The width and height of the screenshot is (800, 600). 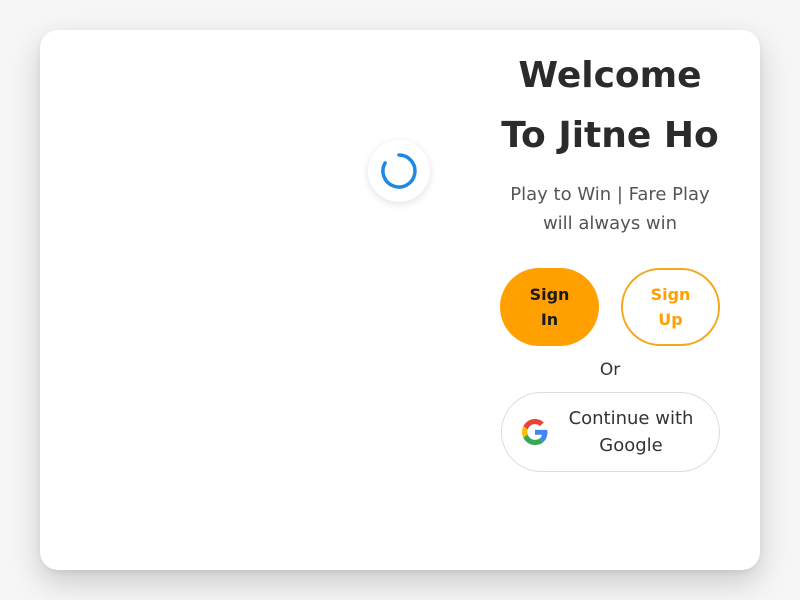 I want to click on or-divider: Or, so click(x=610, y=370).